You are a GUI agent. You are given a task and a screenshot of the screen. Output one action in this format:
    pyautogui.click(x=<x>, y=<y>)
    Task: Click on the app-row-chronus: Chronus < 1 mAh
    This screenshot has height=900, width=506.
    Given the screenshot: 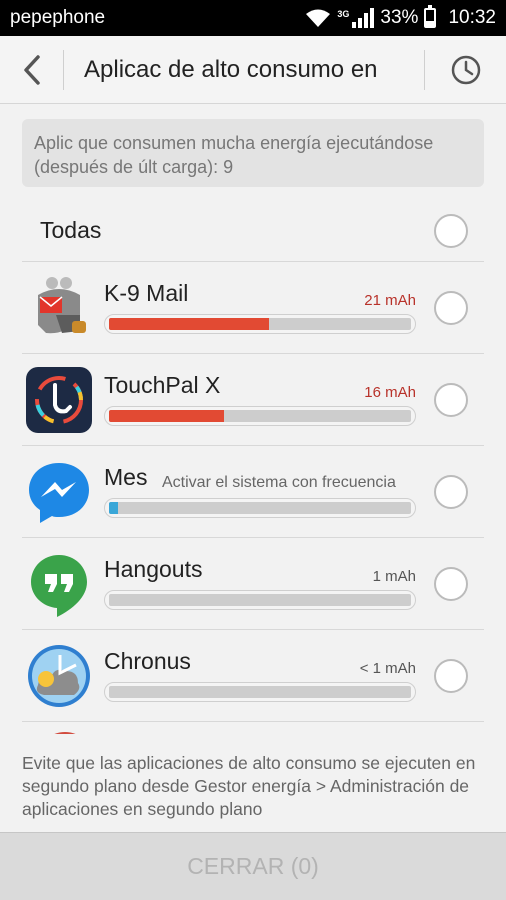 What is the action you would take?
    pyautogui.click(x=253, y=676)
    